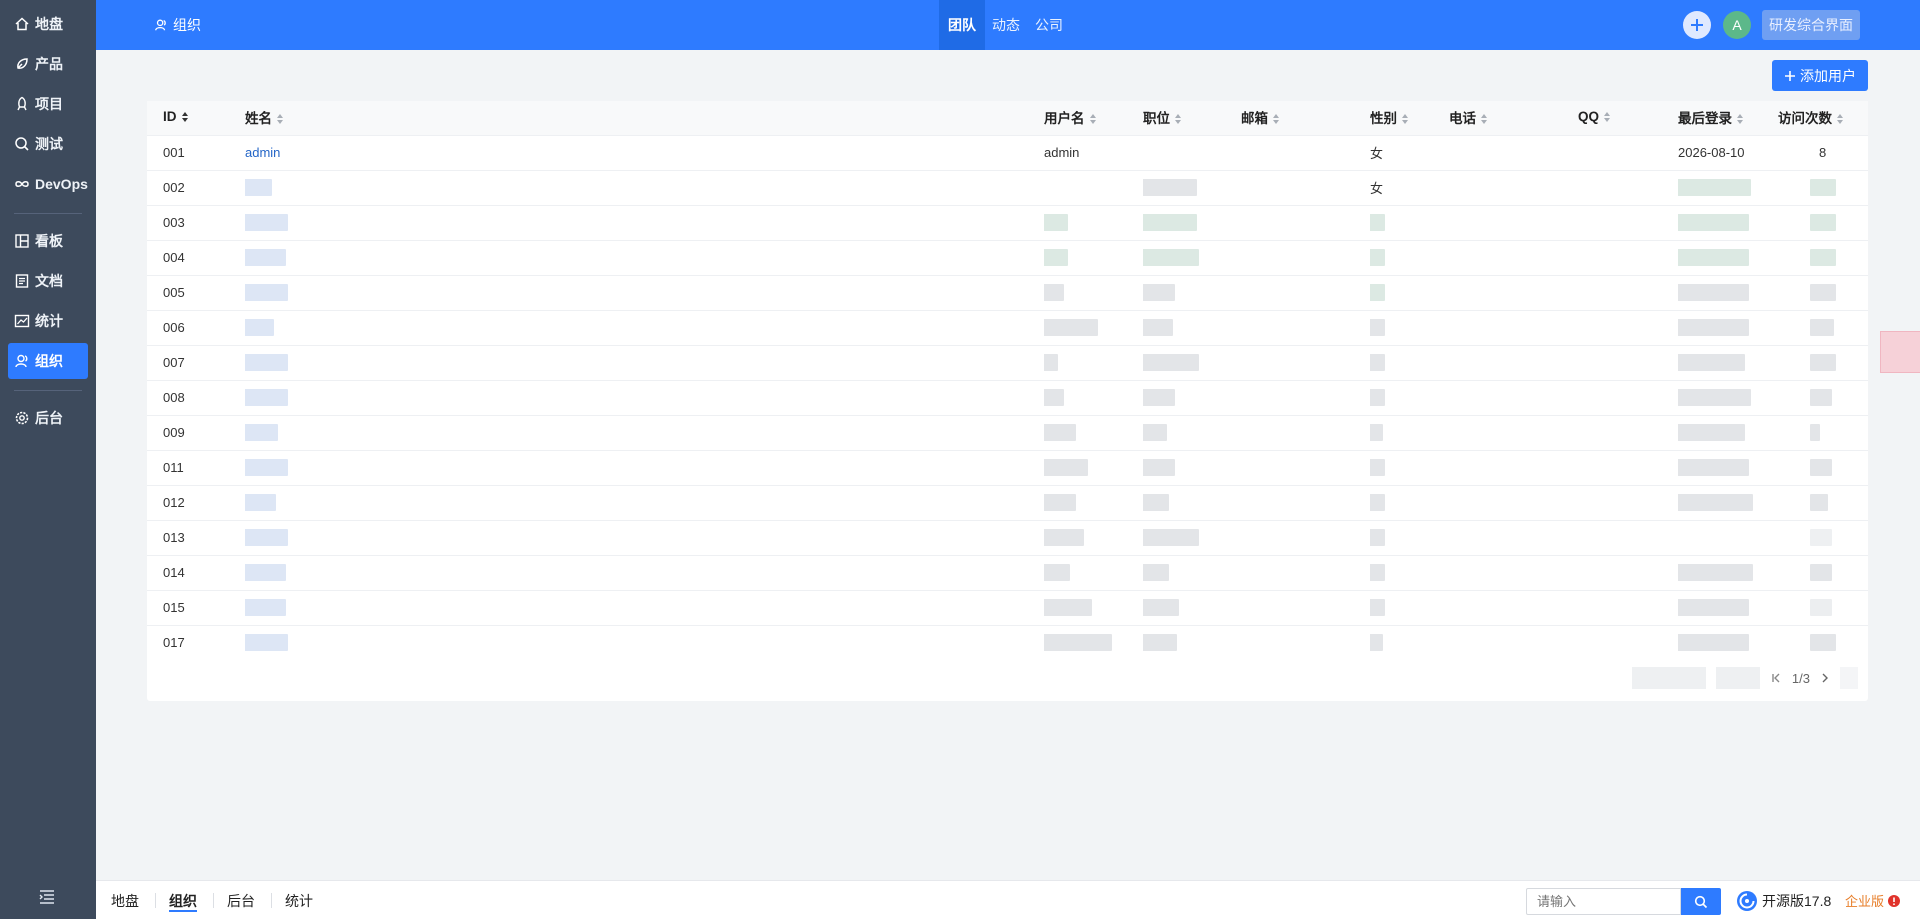 This screenshot has width=1920, height=919. I want to click on column-header-gender: 性别, so click(1409, 118).